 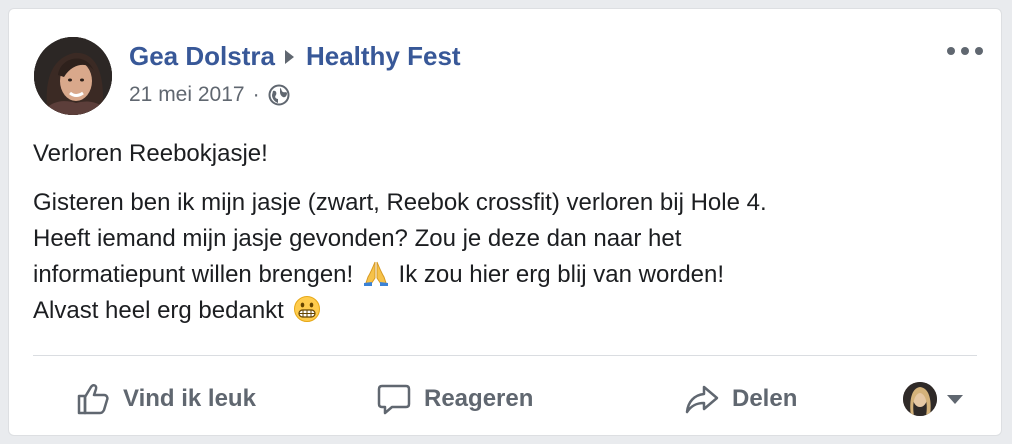 I want to click on folded-hands-emoji, so click(x=376, y=273).